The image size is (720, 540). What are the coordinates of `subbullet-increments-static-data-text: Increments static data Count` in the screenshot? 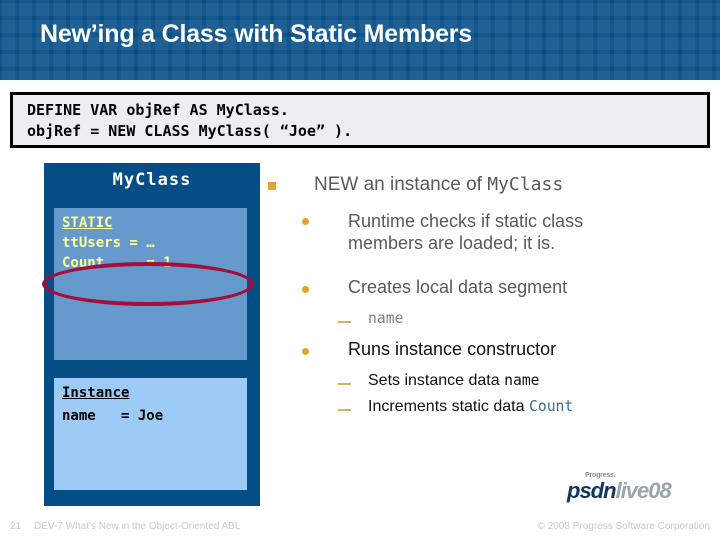 It's located at (470, 407).